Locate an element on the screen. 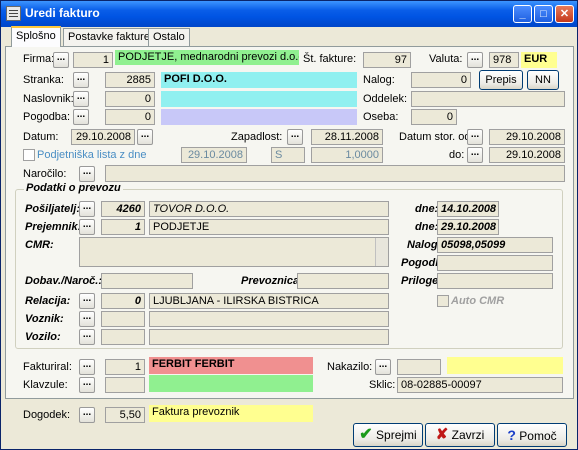  voznik-code is located at coordinates (123, 319).